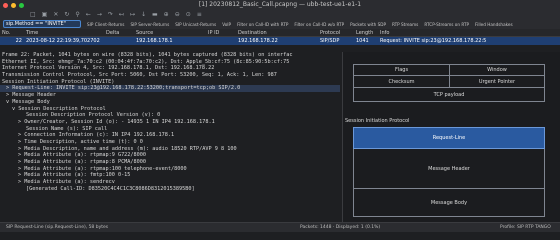 Image resolution: width=560 pixels, height=240 pixels. I want to click on tree-item-sip: Session Initiation Protocol (INVITE), so click(170, 82).